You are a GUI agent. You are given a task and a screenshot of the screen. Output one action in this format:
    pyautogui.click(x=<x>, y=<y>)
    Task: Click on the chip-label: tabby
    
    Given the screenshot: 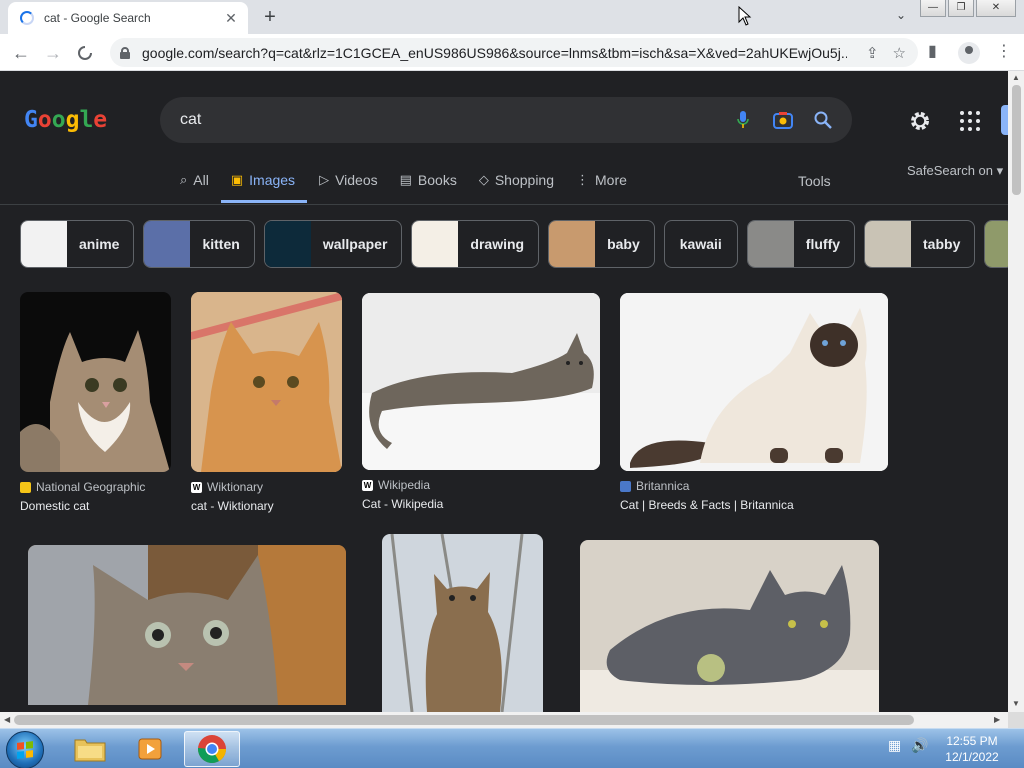 What is the action you would take?
    pyautogui.click(x=942, y=244)
    